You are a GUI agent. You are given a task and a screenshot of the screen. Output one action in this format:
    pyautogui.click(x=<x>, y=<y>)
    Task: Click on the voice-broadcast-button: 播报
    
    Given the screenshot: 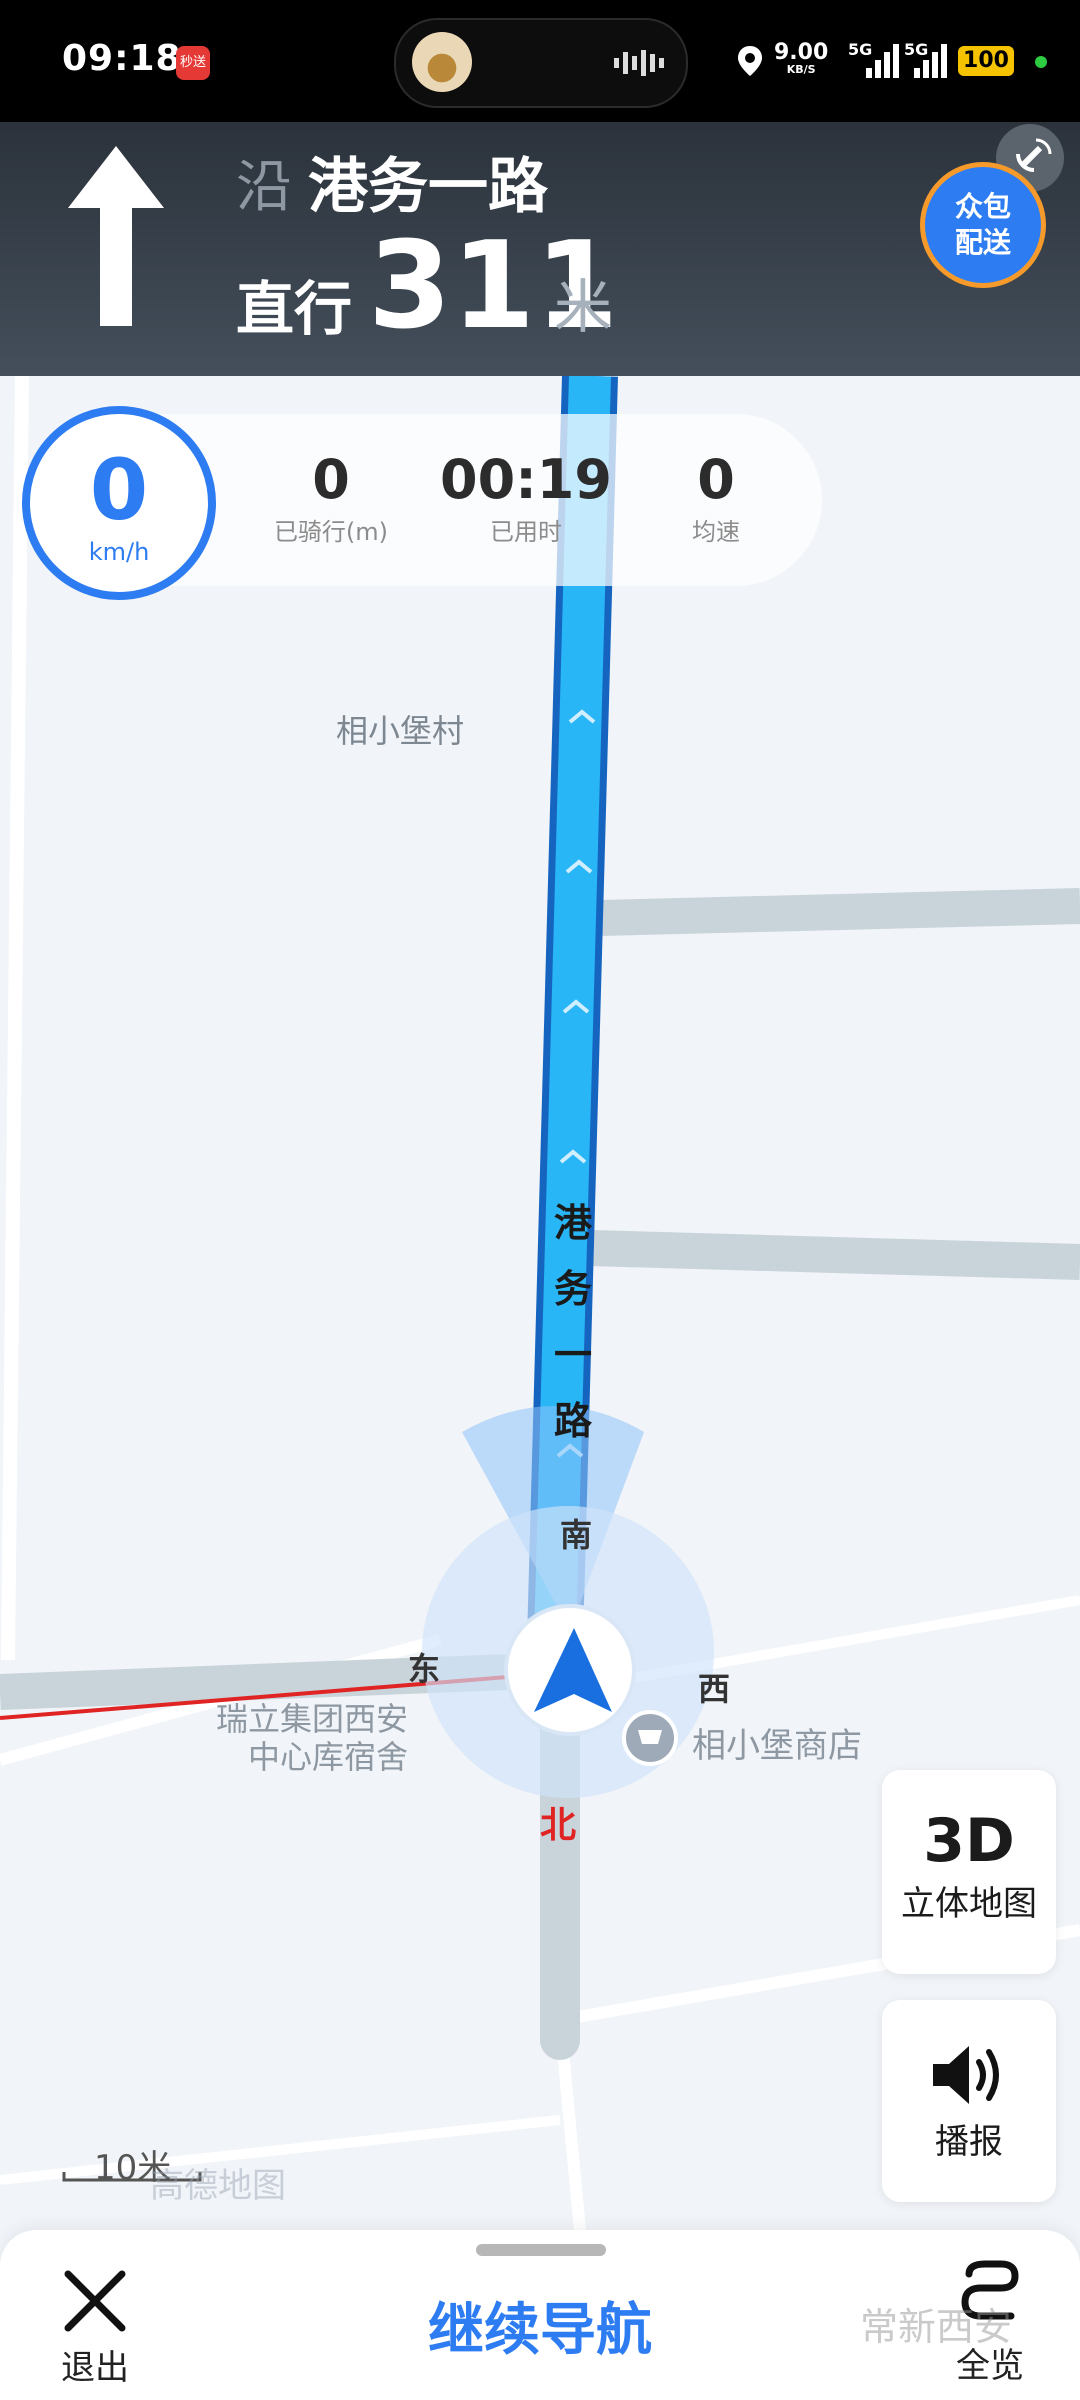 What is the action you would take?
    pyautogui.click(x=969, y=2101)
    